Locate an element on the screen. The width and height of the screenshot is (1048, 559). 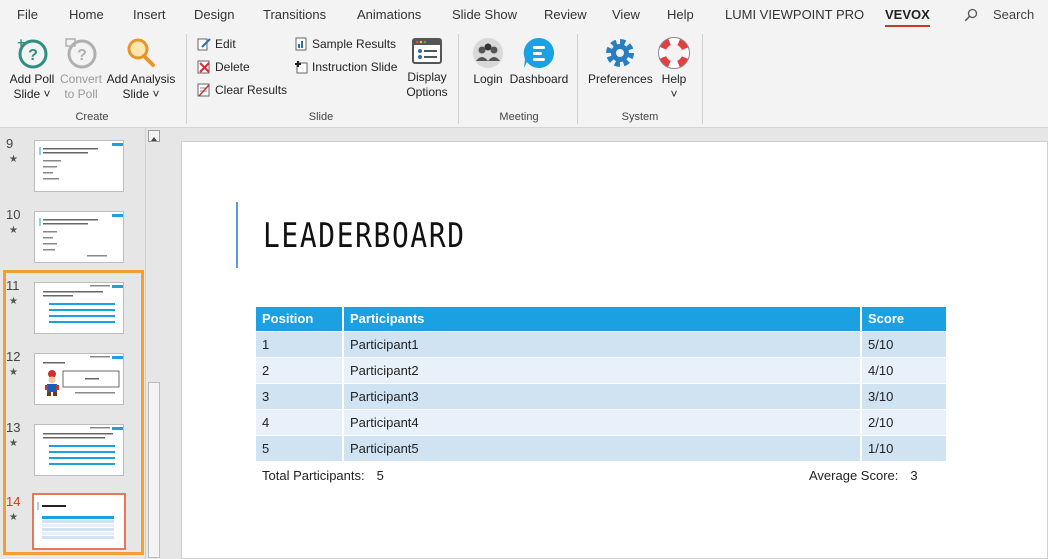
add-analysis-slide-button: Add Analysis Slide ˅ is located at coordinates (141, 69).